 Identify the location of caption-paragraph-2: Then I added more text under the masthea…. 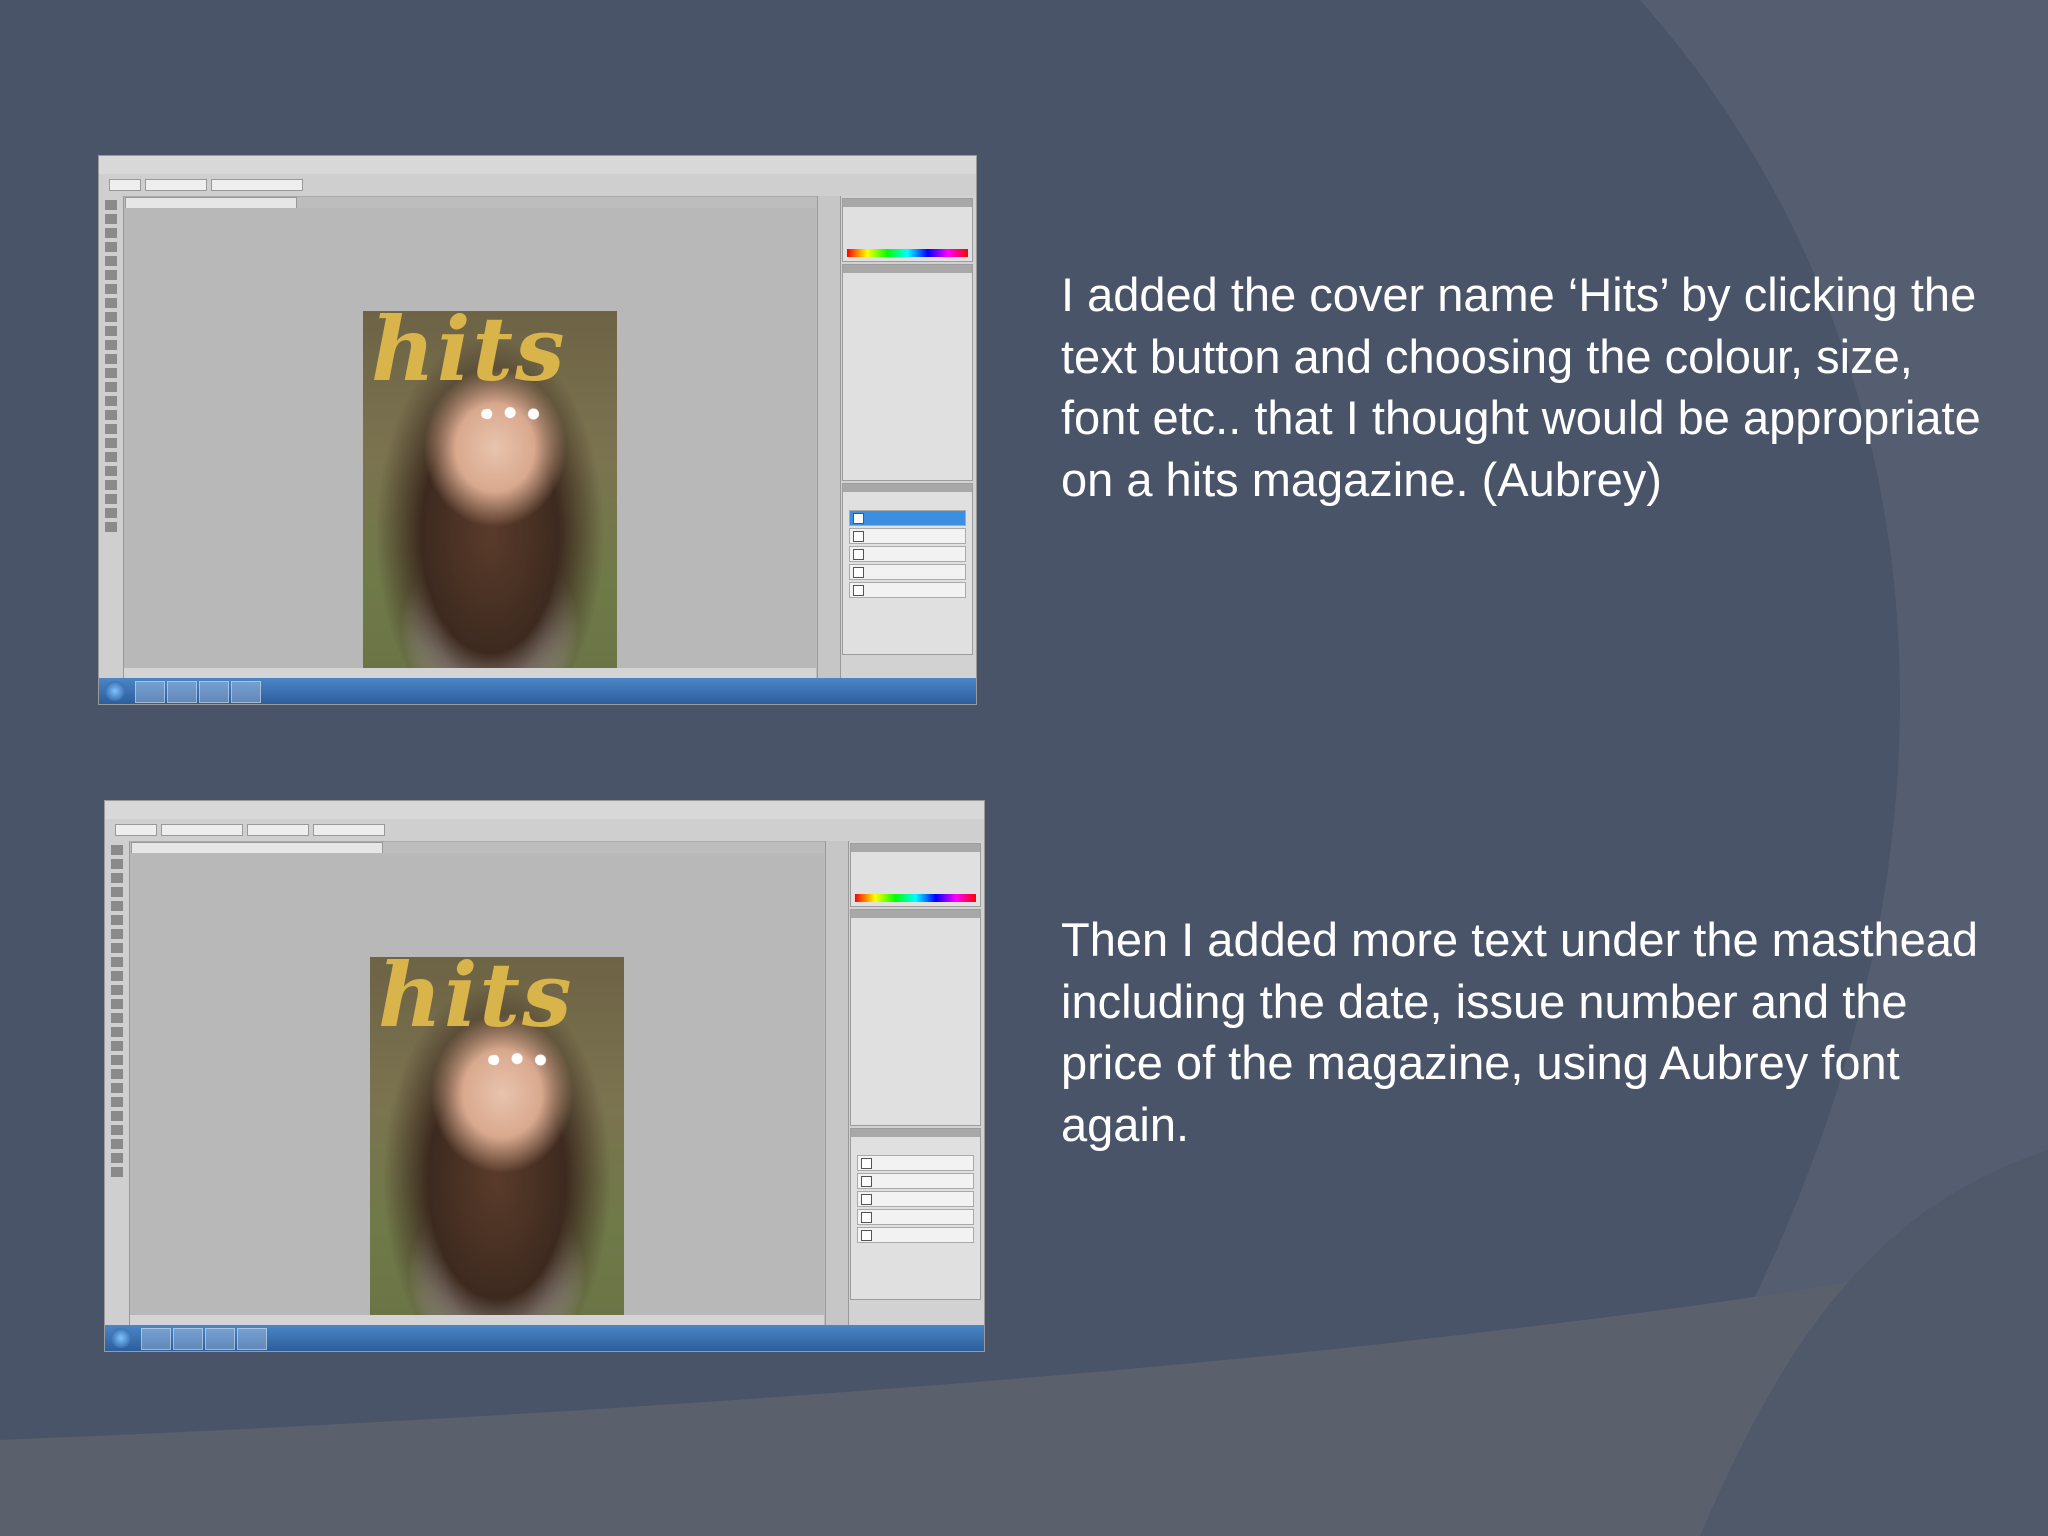
(1520, 1032).